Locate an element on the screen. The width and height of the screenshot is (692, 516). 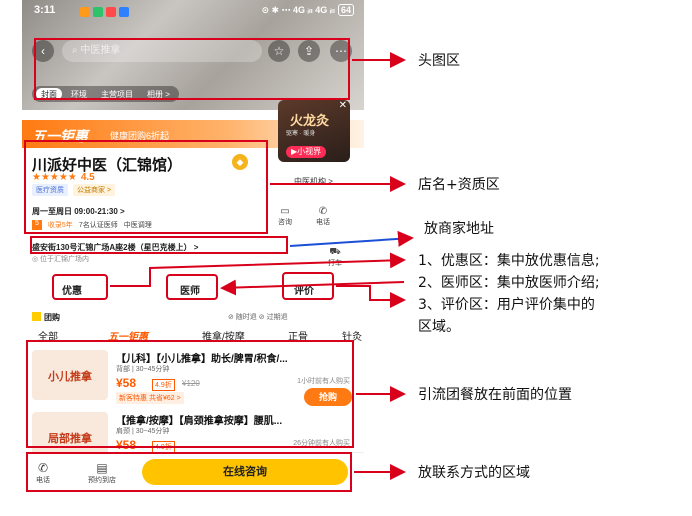
annotation-section-2: 2、医师区：集中放医师介绍; is located at coordinates (509, 283).